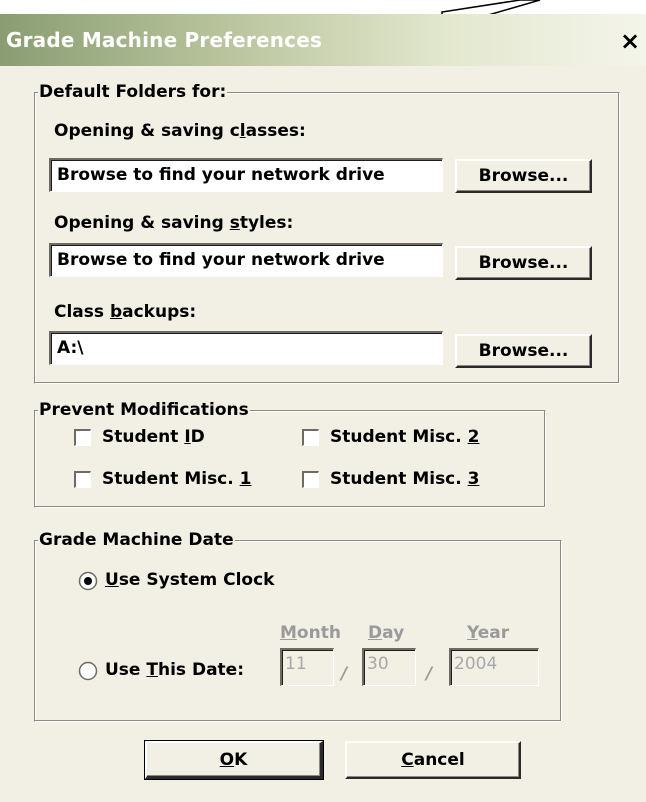  Describe the element at coordinates (290, 459) in the screenshot. I see `prevent-modifications-group` at that location.